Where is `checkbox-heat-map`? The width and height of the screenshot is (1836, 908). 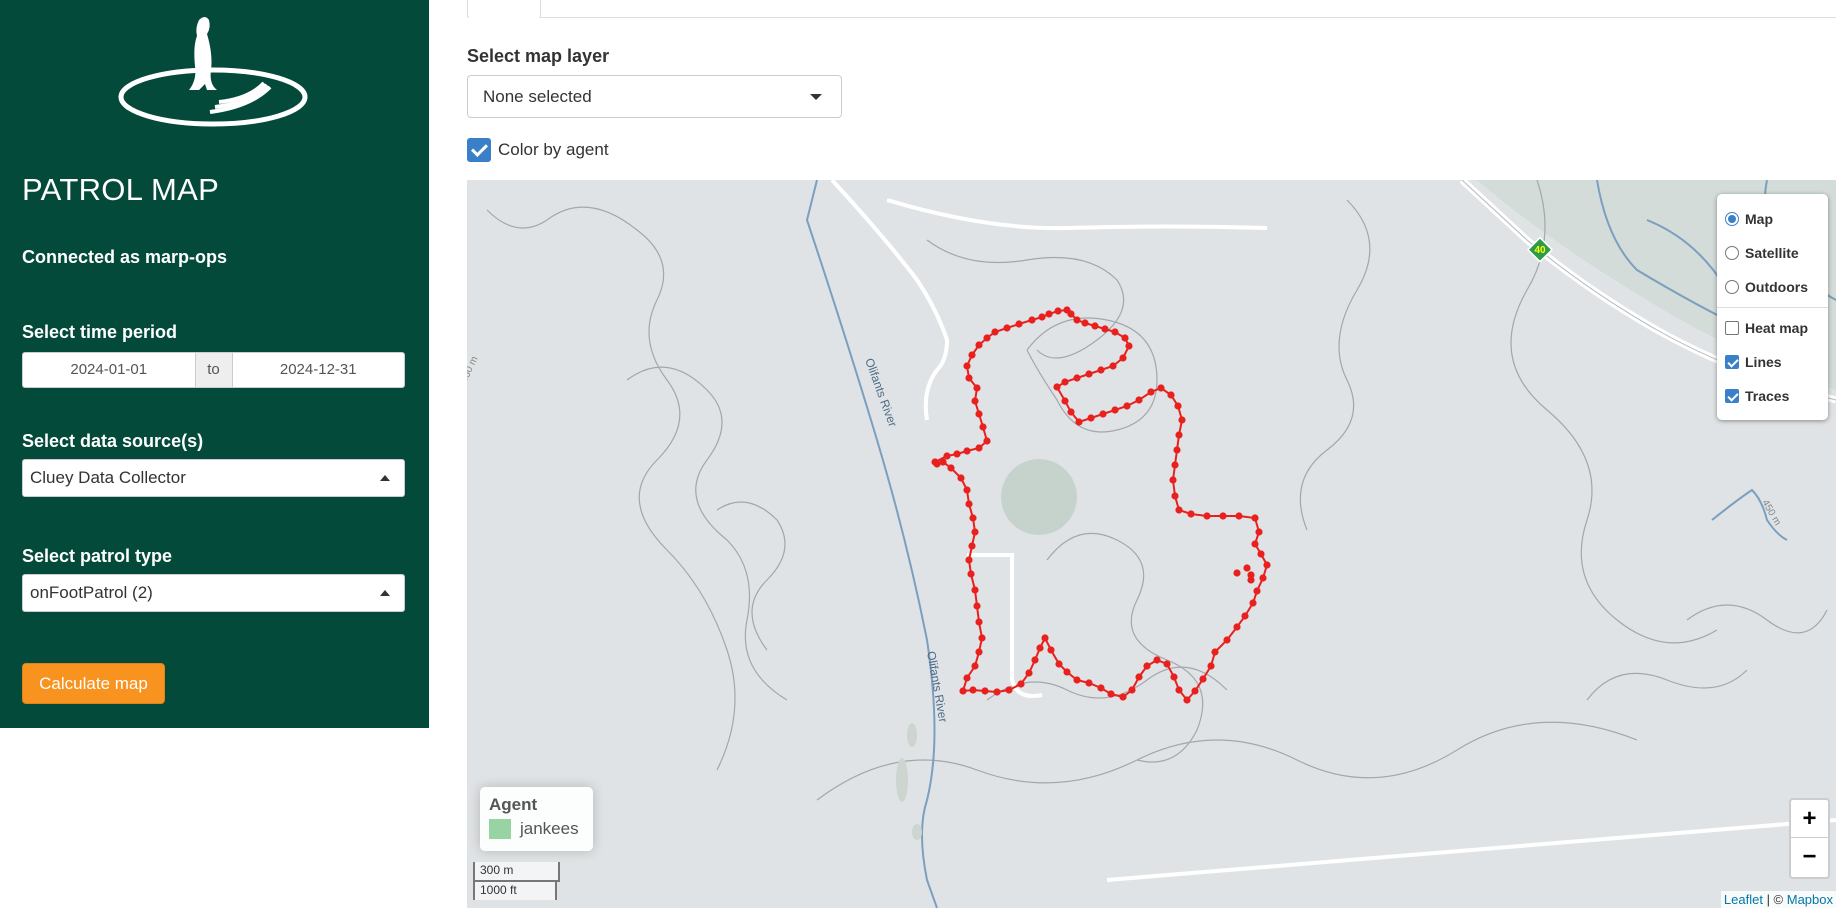 checkbox-heat-map is located at coordinates (1732, 328).